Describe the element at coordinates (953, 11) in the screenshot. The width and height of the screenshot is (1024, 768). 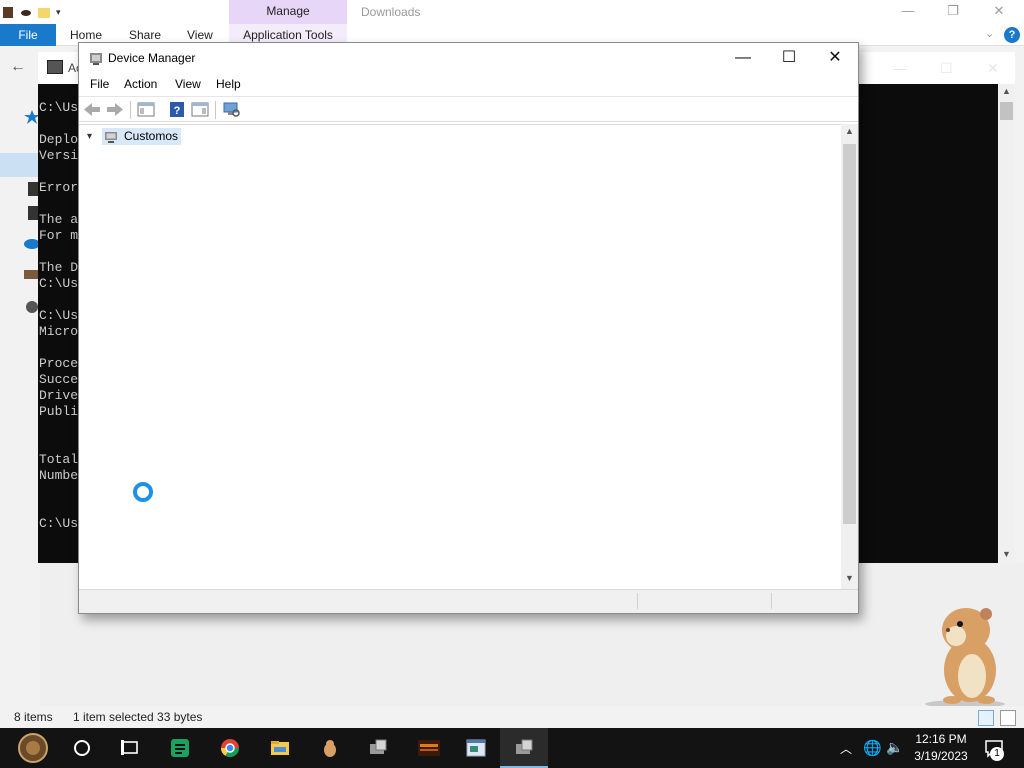
I see `explorer-maximize-button: ❐` at that location.